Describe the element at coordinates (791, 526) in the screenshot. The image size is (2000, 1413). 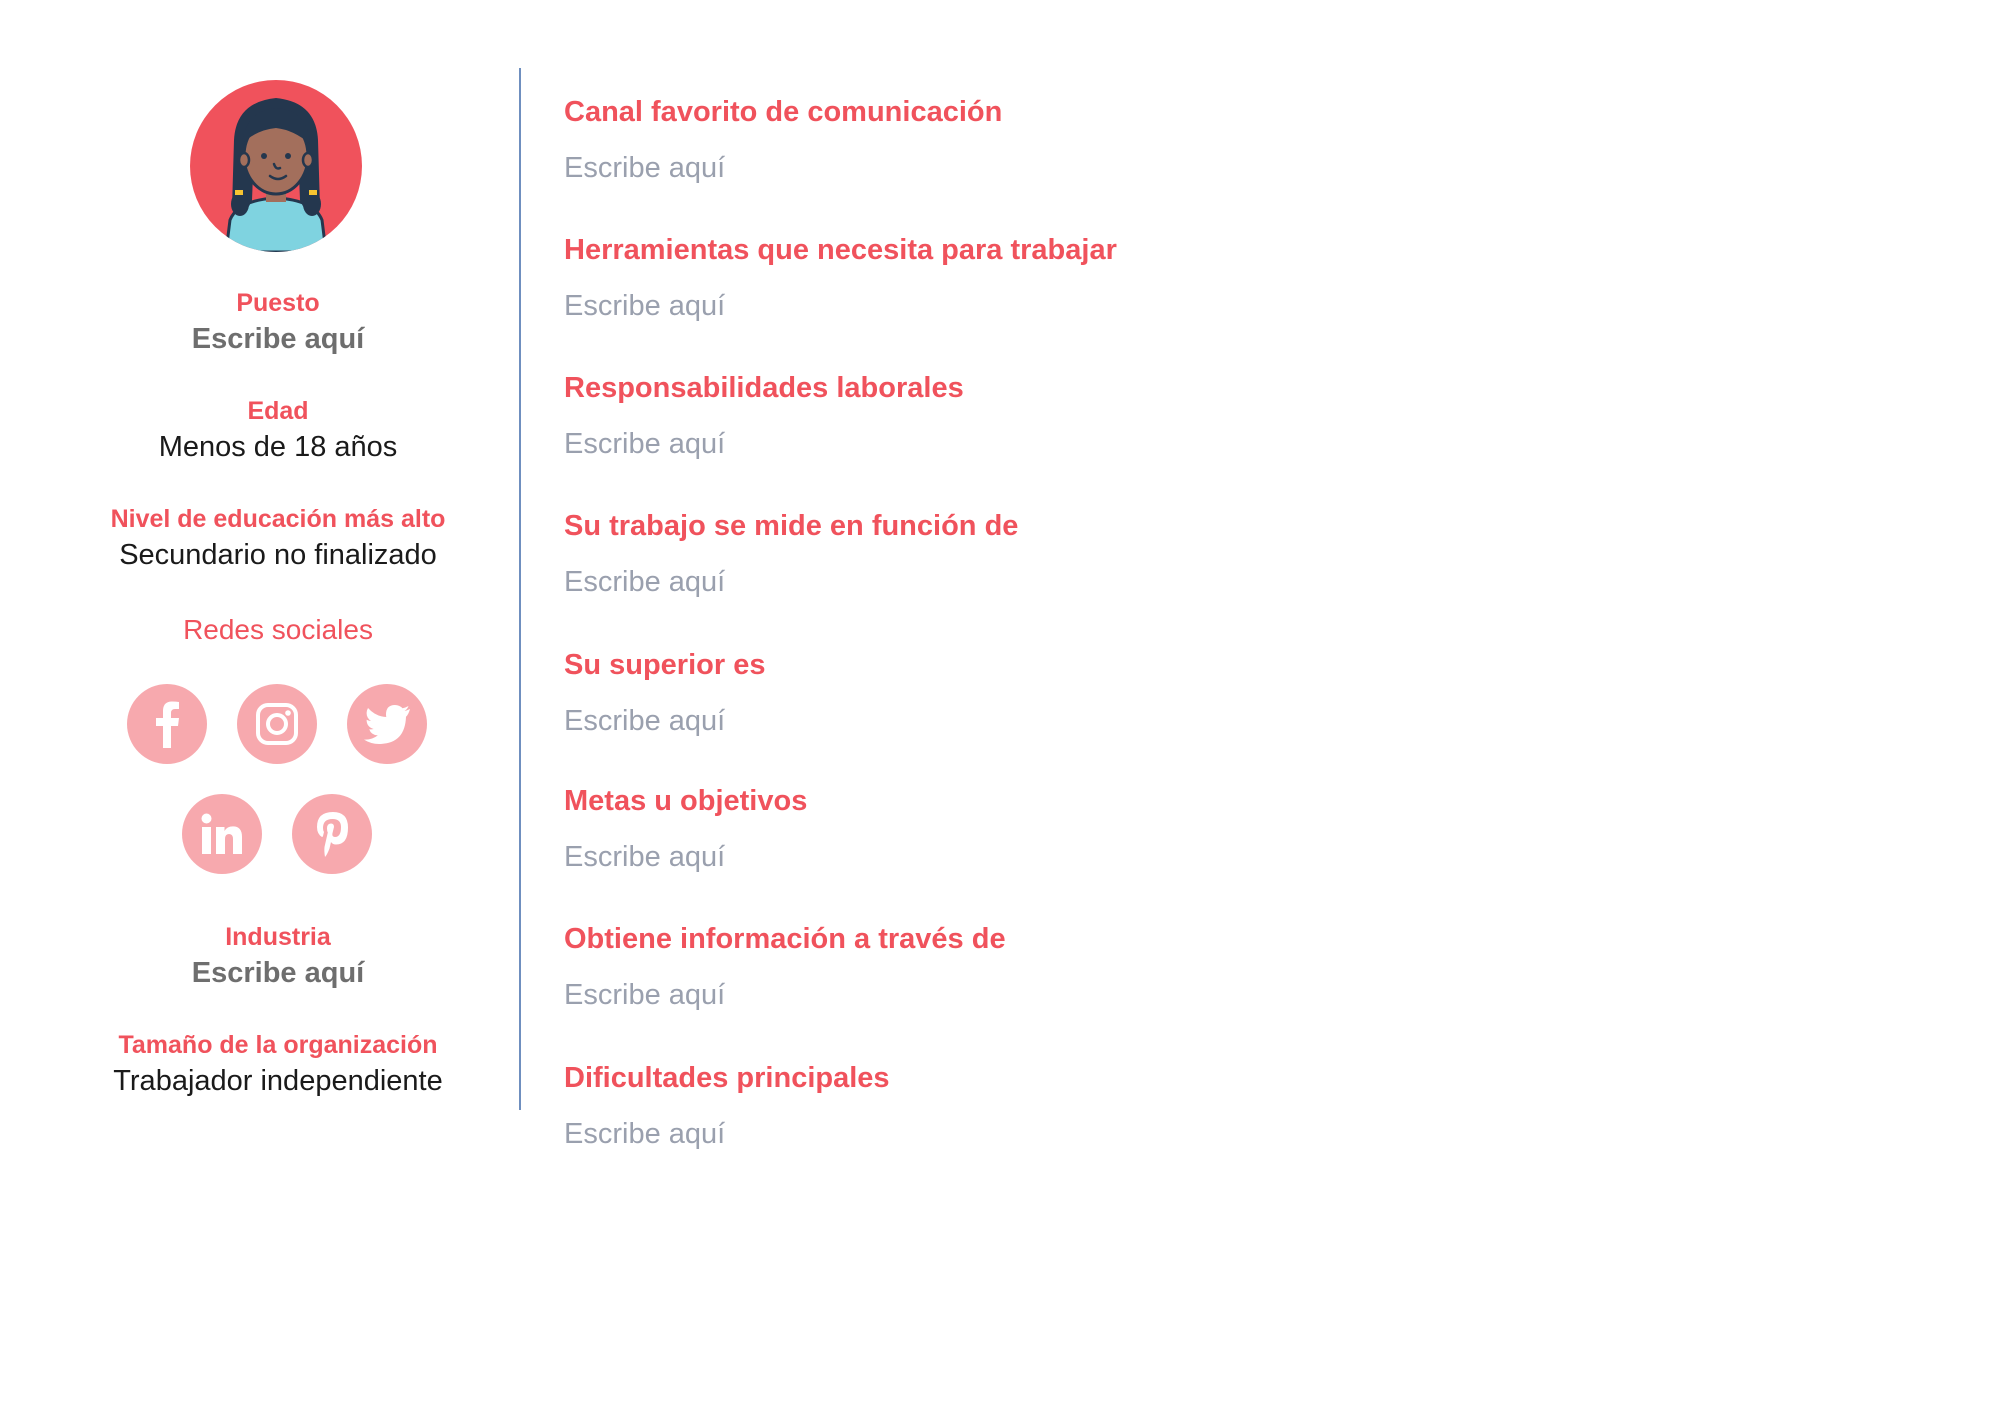
I see `field-label: Su trabajo se mide en función de` at that location.